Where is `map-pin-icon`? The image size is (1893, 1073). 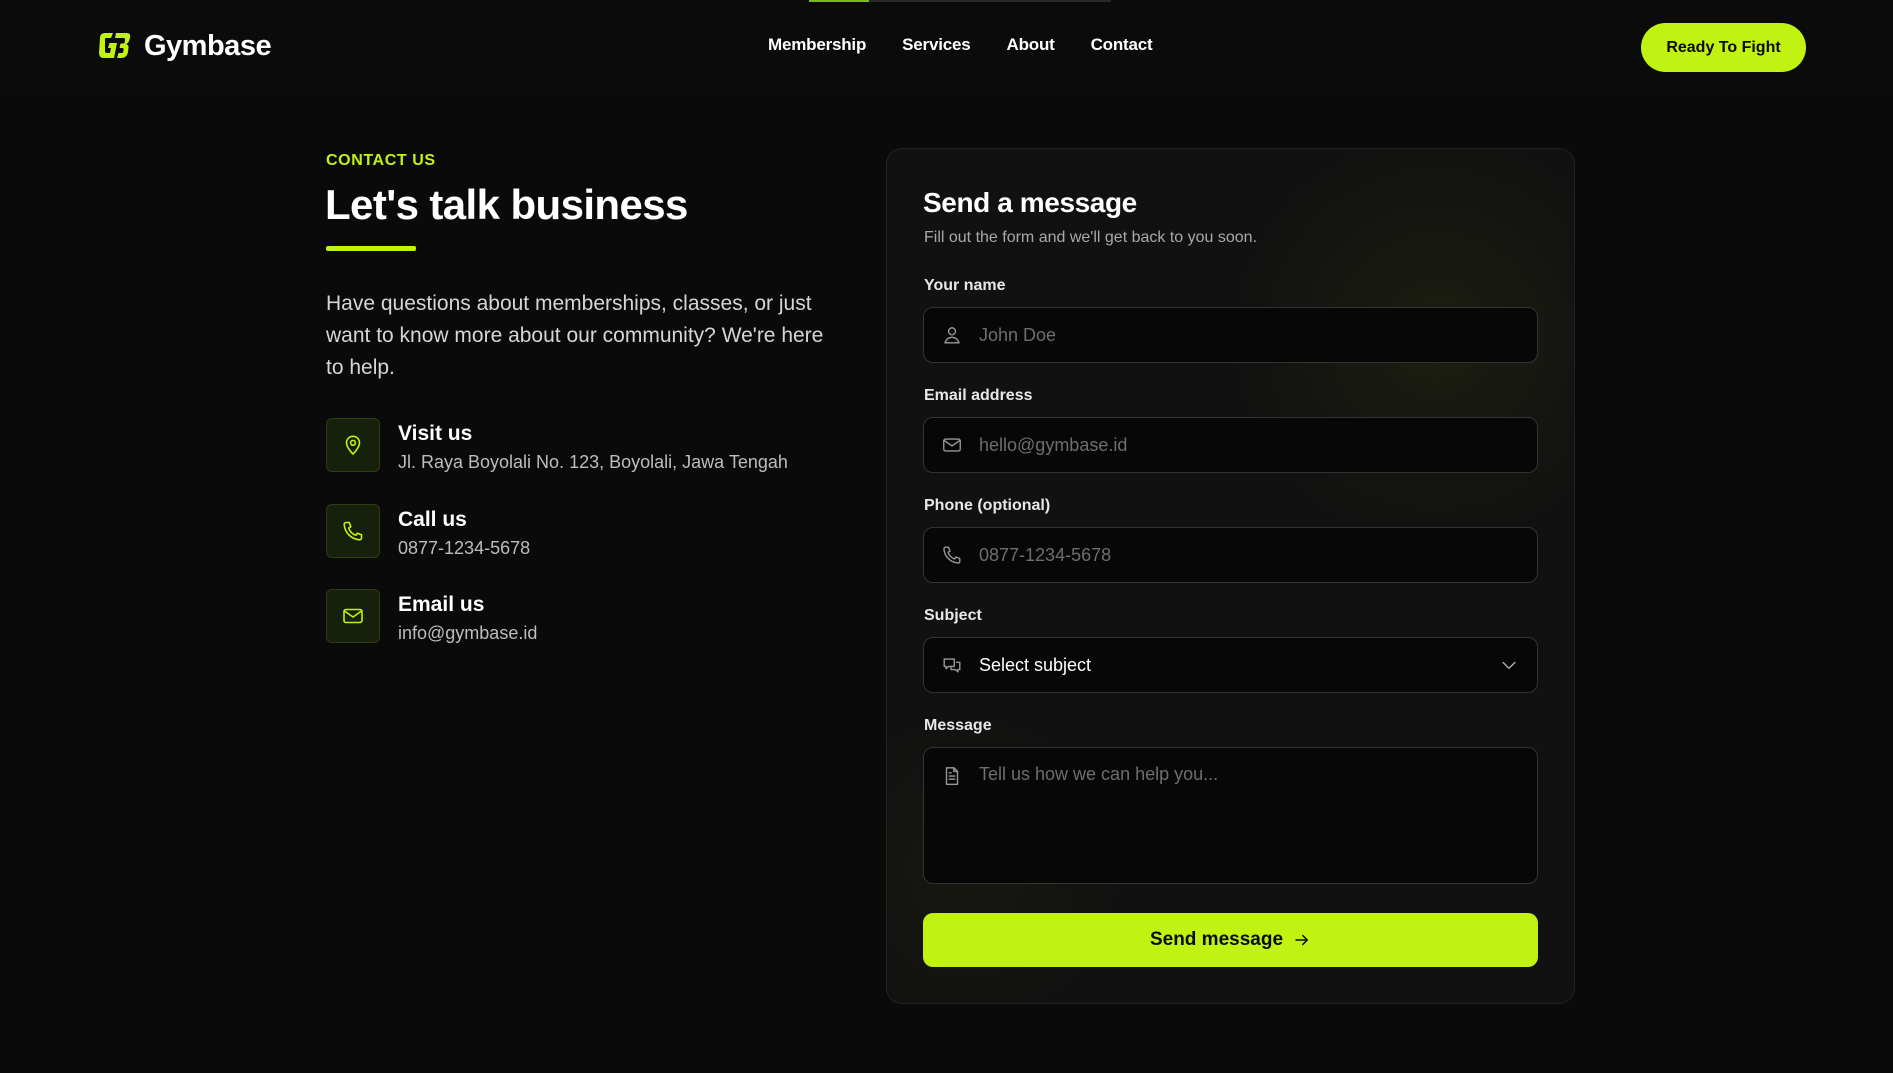 map-pin-icon is located at coordinates (353, 445).